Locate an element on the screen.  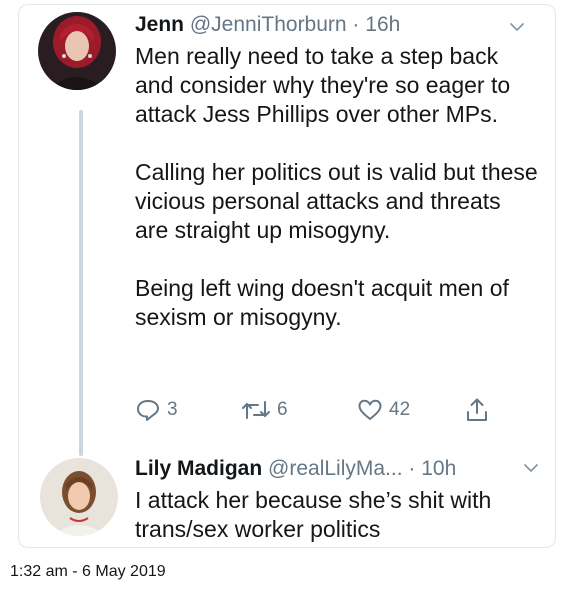
avatar-lily-madigan-image is located at coordinates (79, 497).